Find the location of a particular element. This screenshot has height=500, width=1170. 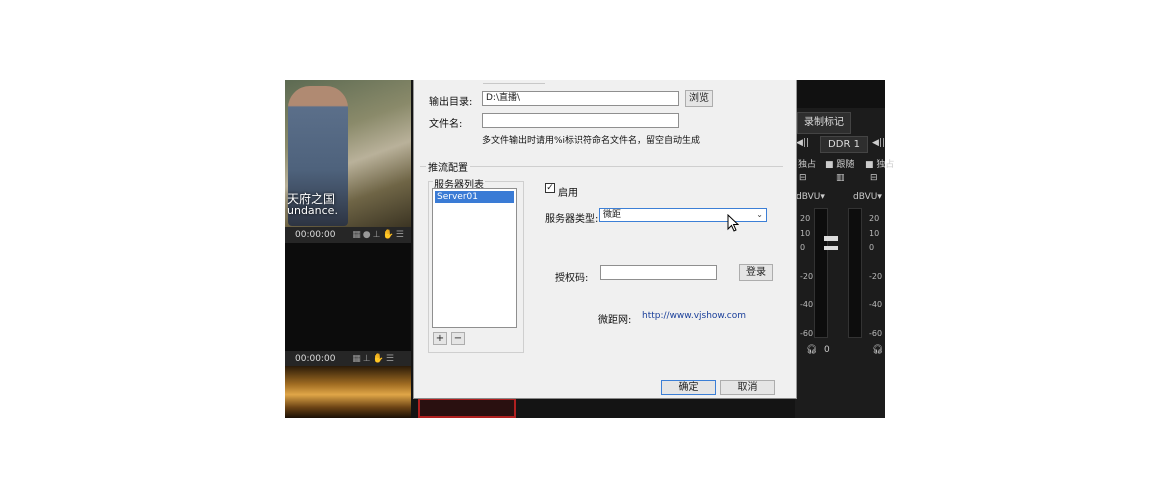

headphone-icon-left: 🎧︎ is located at coordinates (811, 350).